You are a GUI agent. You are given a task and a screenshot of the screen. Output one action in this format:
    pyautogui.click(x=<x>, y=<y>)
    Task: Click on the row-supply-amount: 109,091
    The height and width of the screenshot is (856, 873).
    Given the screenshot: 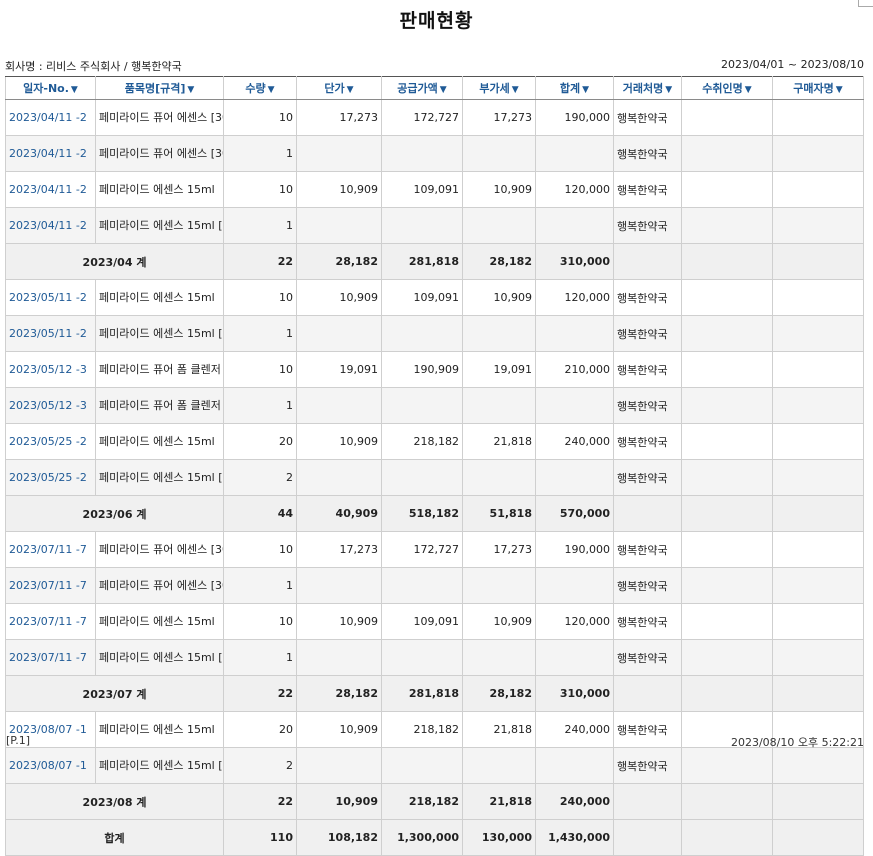 What is the action you would take?
    pyautogui.click(x=422, y=189)
    